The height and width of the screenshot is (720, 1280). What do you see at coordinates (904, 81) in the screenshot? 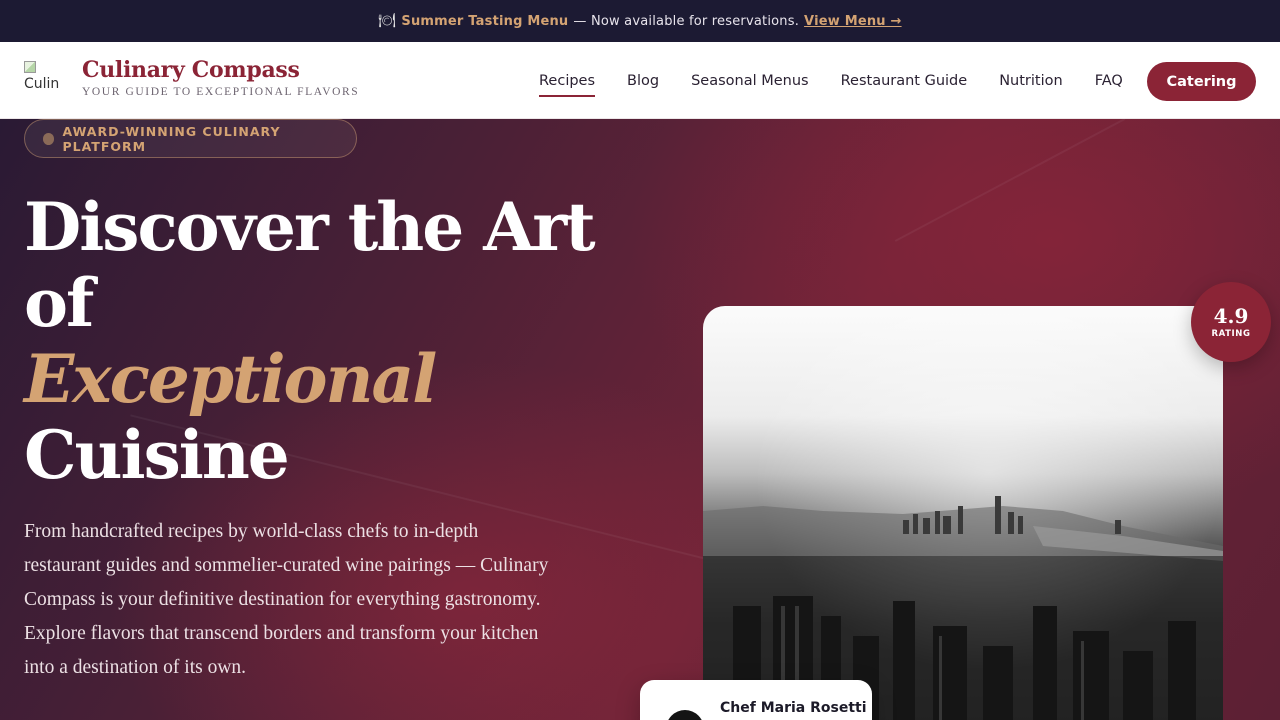
I see `nav-item-restaurant-guide: Restaurant Guide` at bounding box center [904, 81].